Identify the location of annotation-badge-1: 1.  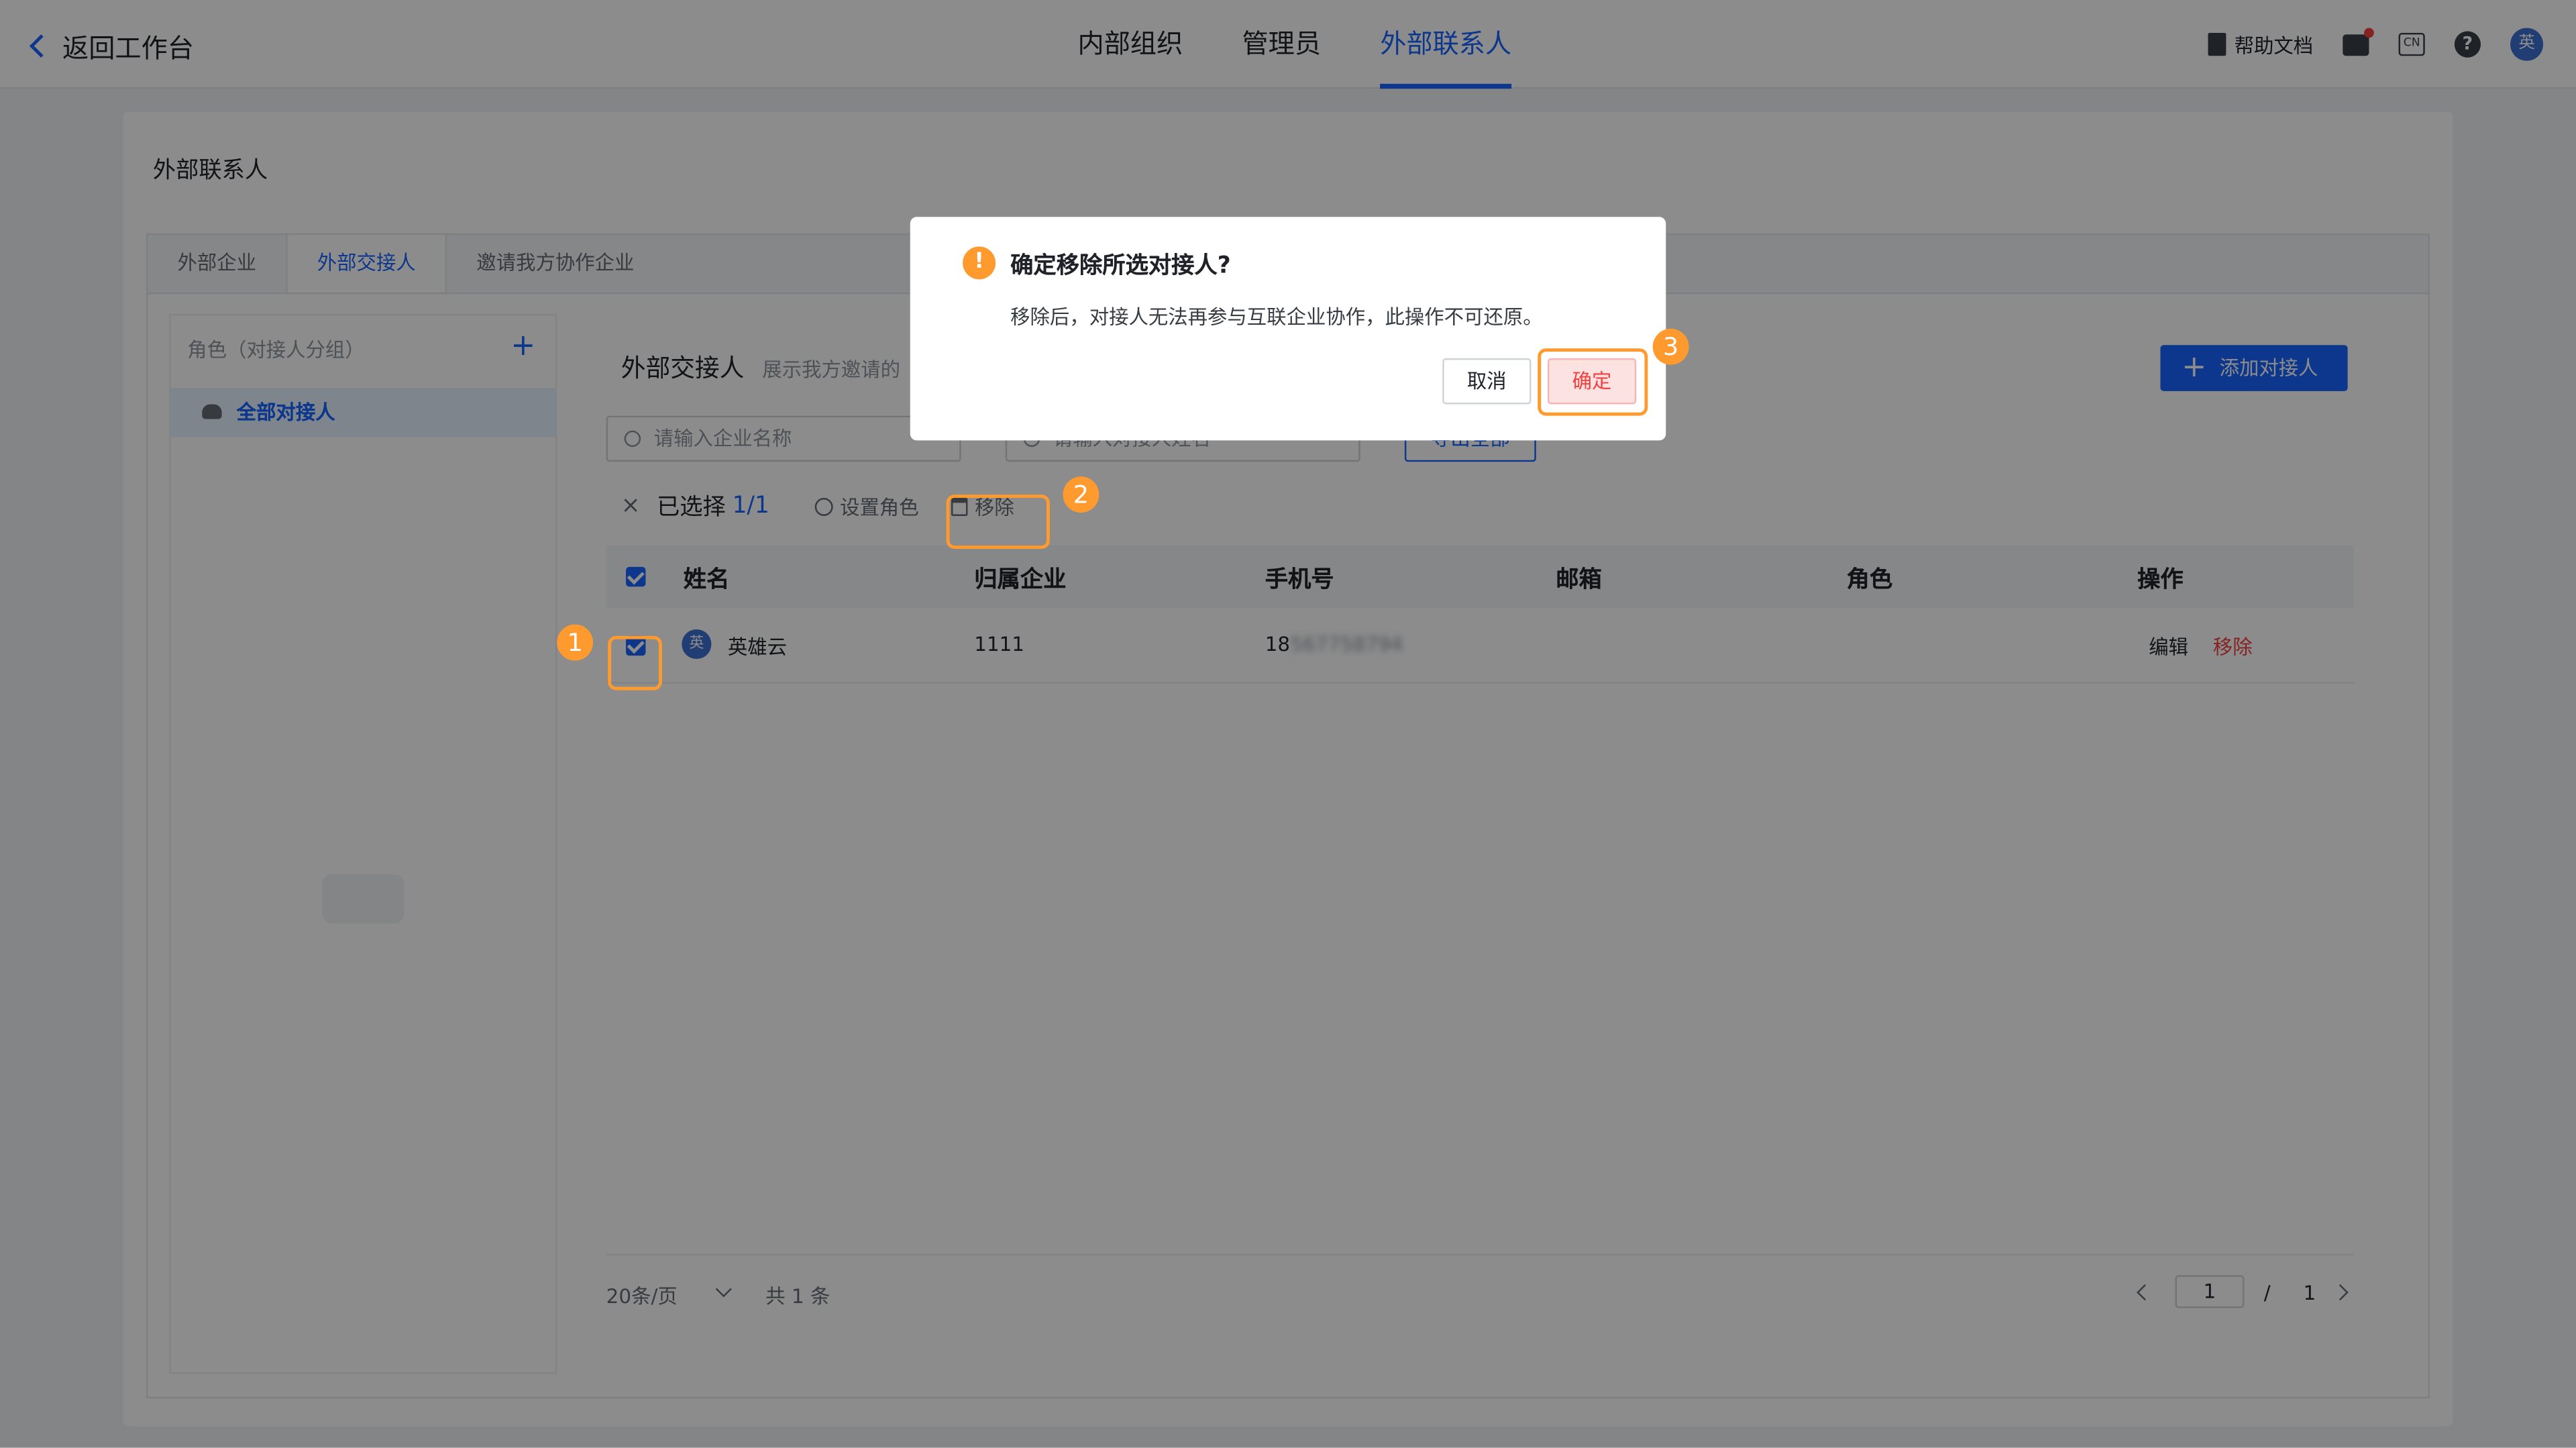
(575, 642).